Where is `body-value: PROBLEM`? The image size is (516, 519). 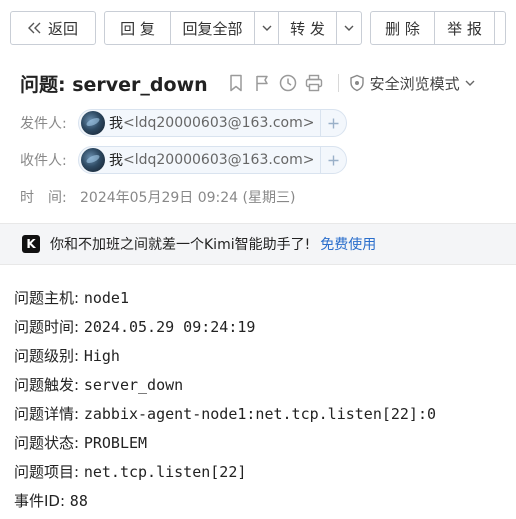 body-value: PROBLEM is located at coordinates (115, 443).